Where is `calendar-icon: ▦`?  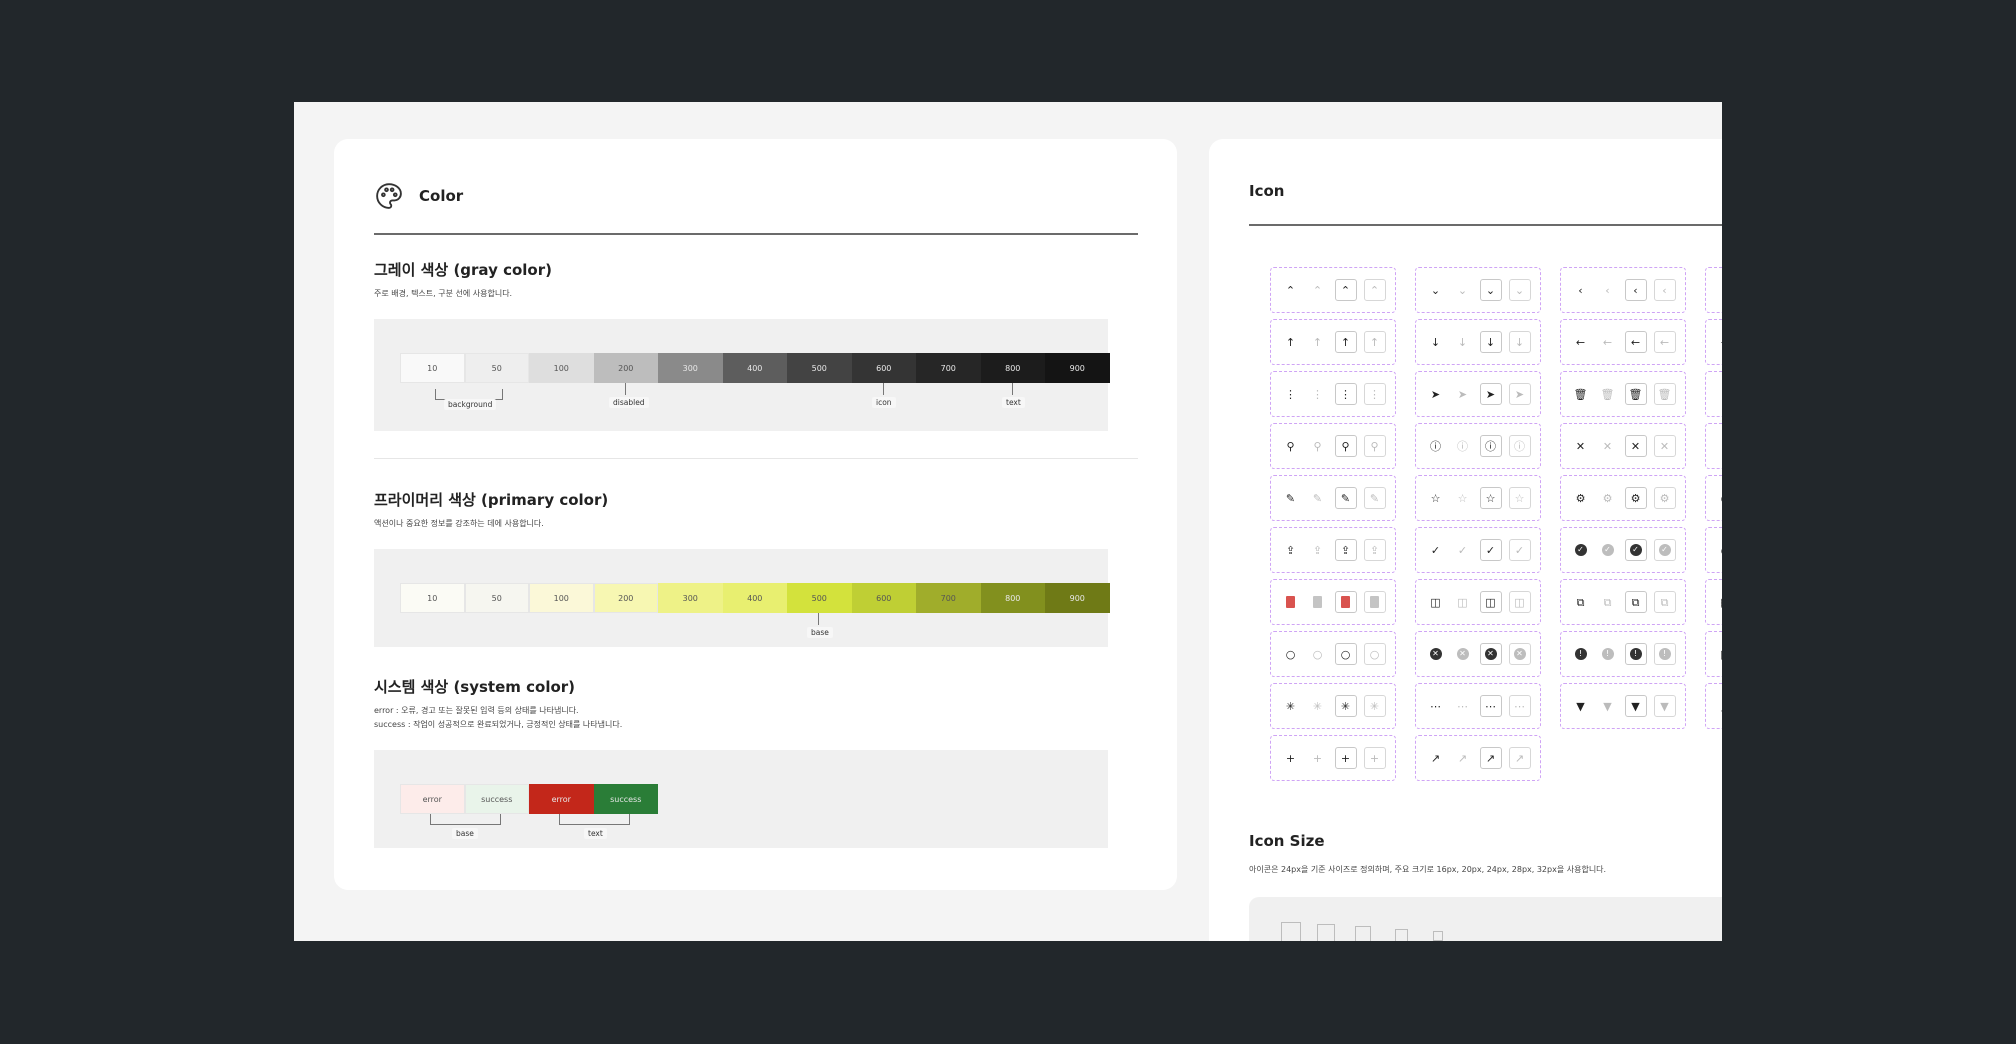
calendar-icon: ▦ is located at coordinates (1719, 602).